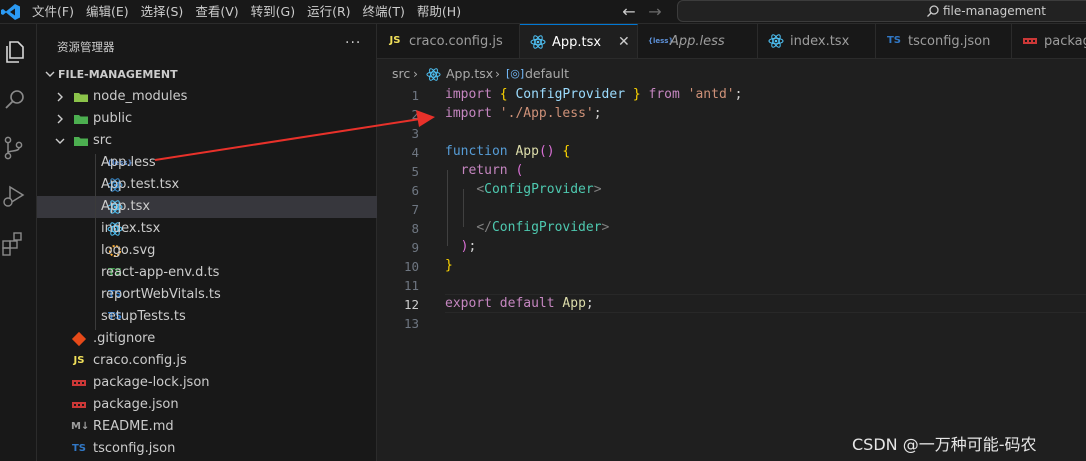 This screenshot has width=1086, height=461. What do you see at coordinates (79, 339) in the screenshot?
I see `git-file-icon` at bounding box center [79, 339].